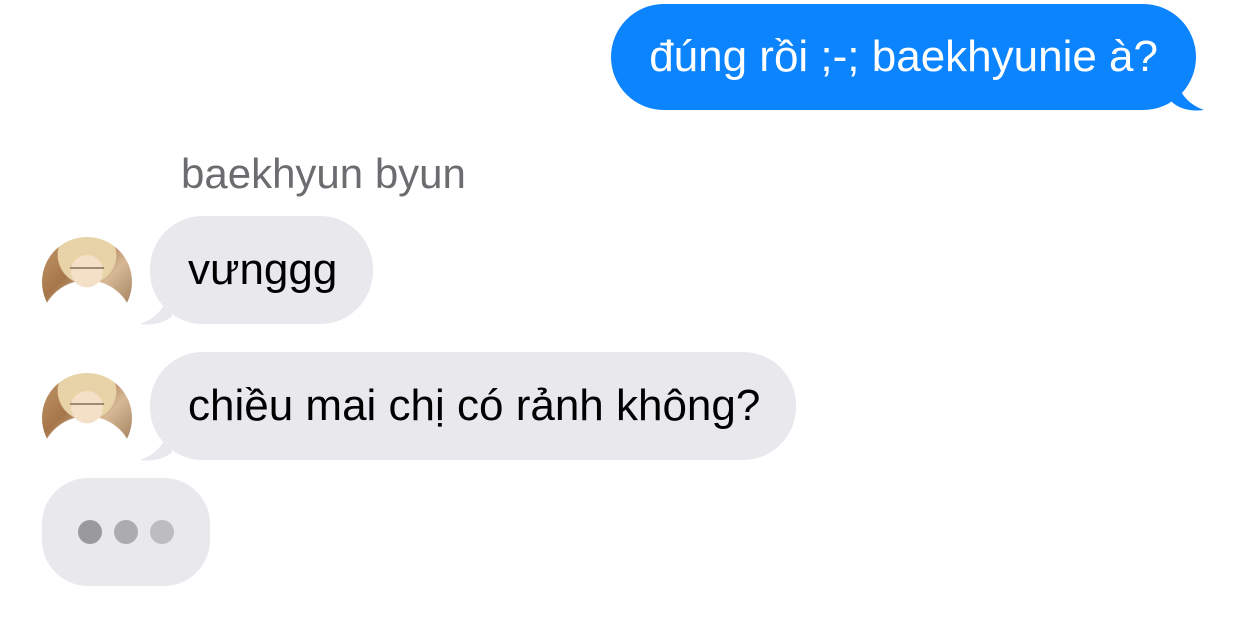 This screenshot has height=620, width=1242. I want to click on outgoing-bubble-tail, so click(1188, 86).